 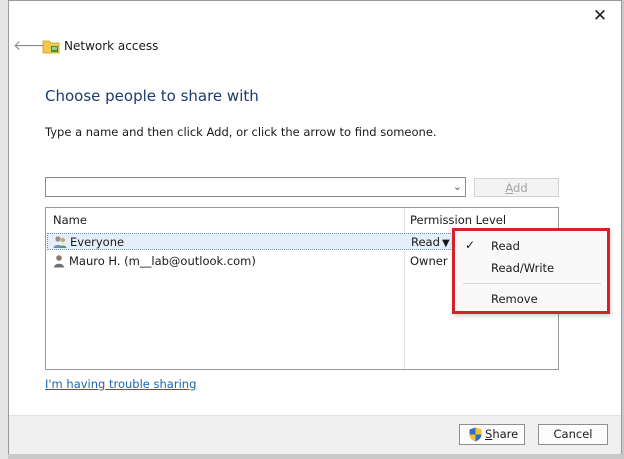 I want to click on close-button: ✕, so click(x=600, y=16).